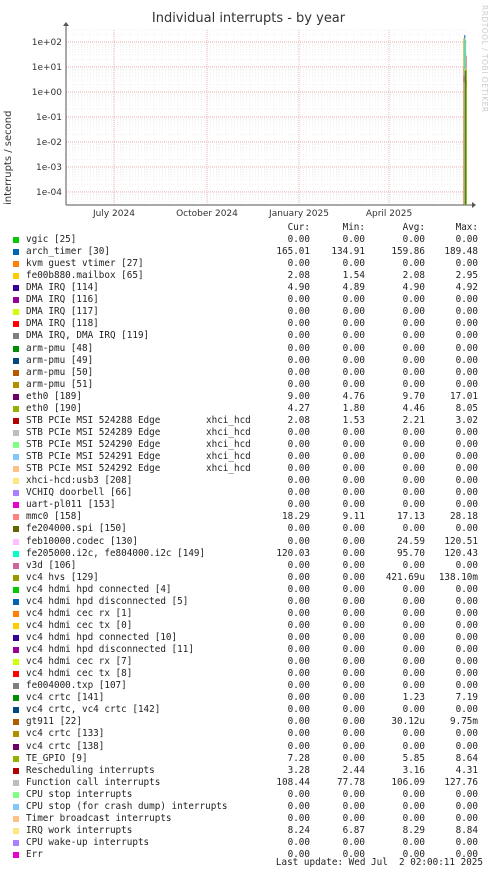 The width and height of the screenshot is (497, 876). I want to click on legend-row: DMA IRQ [117] 0.00 0.00 0.00 0.00, so click(248, 312).